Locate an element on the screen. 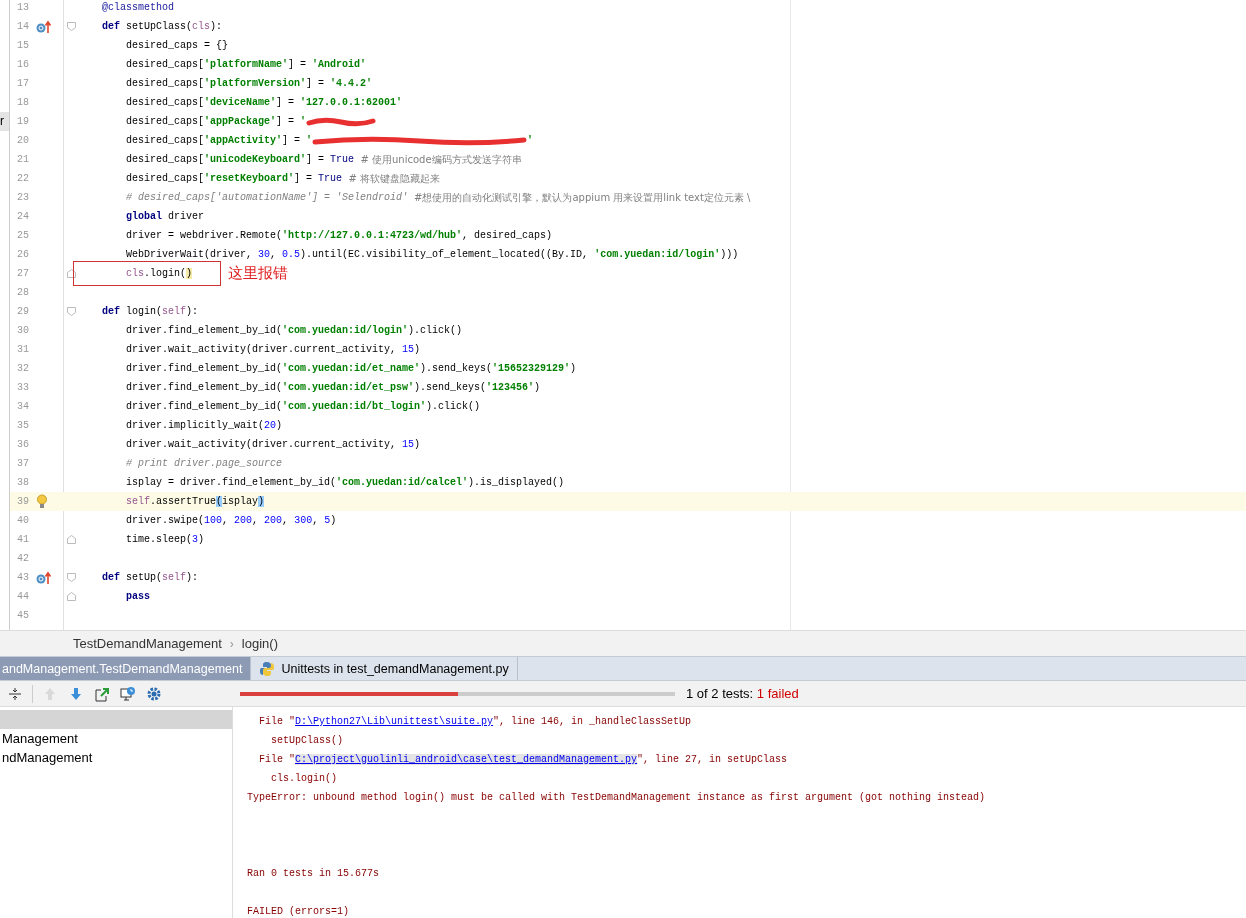  code-line: # print driver.page_source is located at coordinates (204, 463).